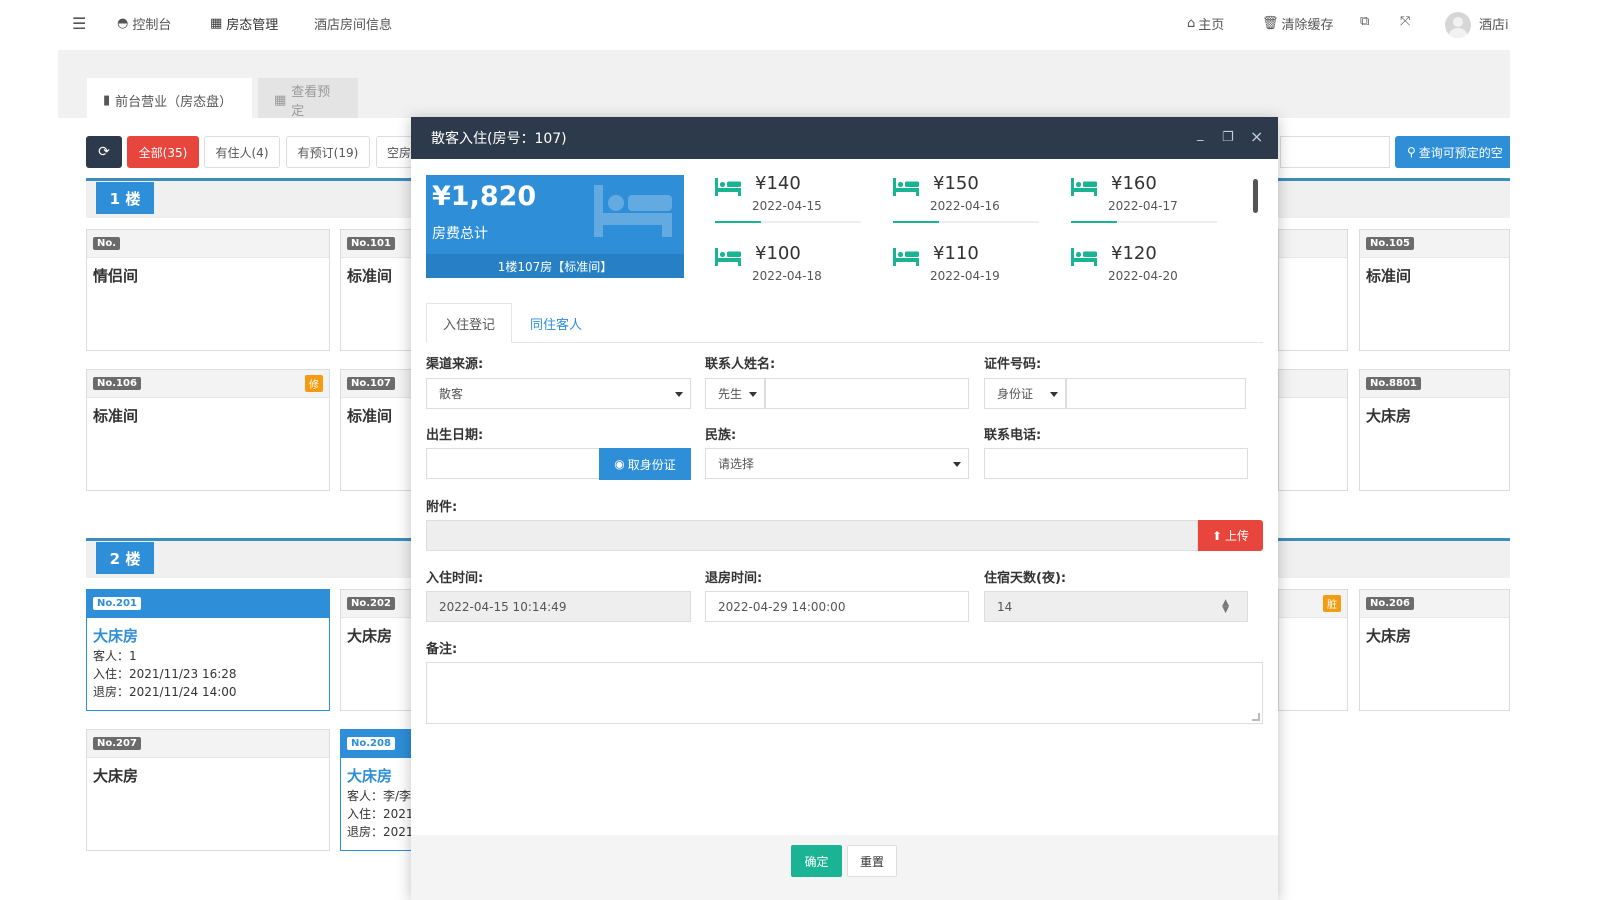 This screenshot has width=1600, height=900. Describe the element at coordinates (1156, 393) in the screenshot. I see `id-number-input` at that location.